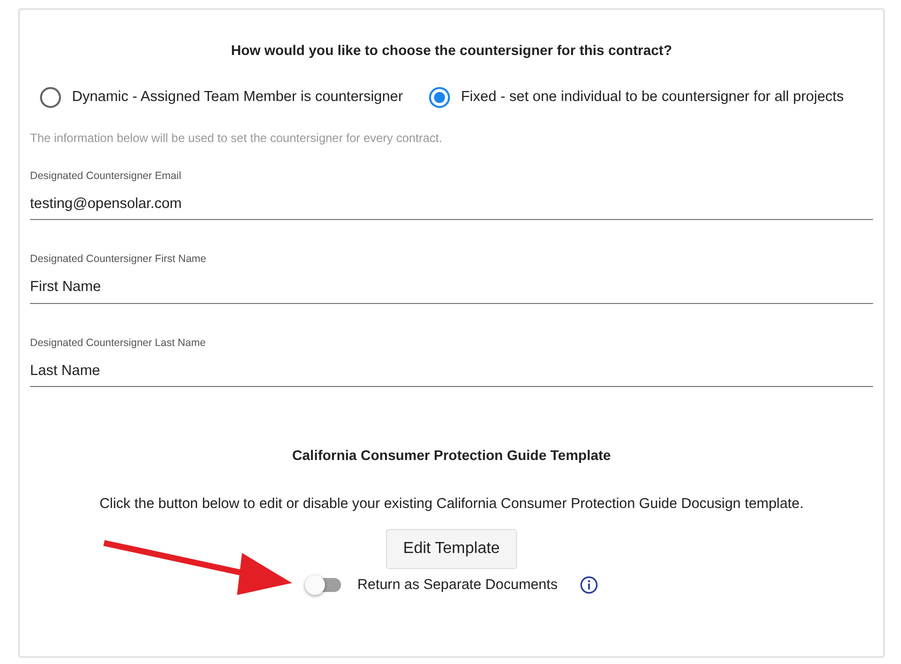 The image size is (901, 664). Describe the element at coordinates (118, 343) in the screenshot. I see `field-label: Designated Countersigner Last Name` at that location.